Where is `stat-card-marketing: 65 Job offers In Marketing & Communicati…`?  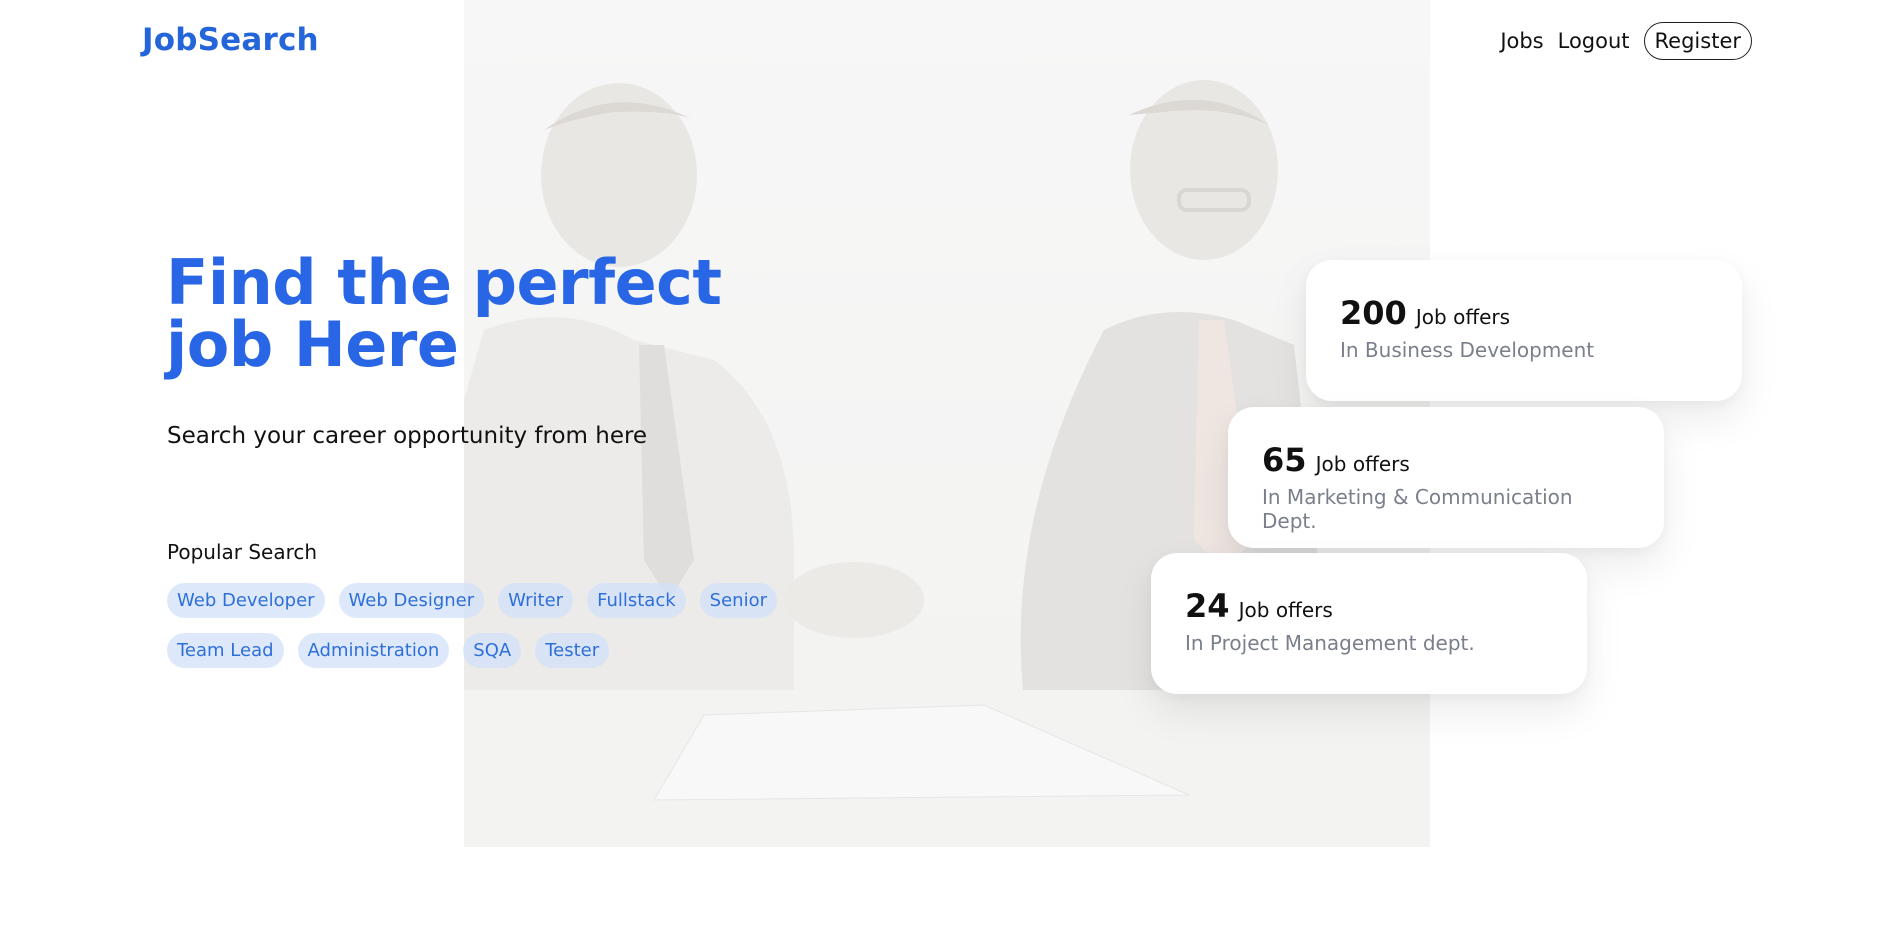 stat-card-marketing: 65 Job offers In Marketing & Communicati… is located at coordinates (1446, 477).